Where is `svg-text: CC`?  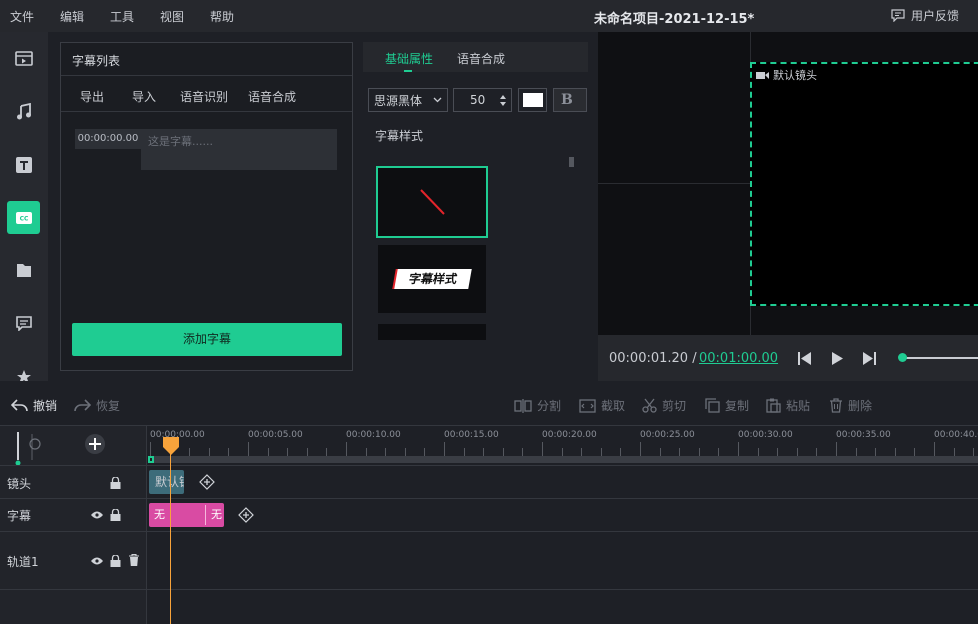
svg-text: CC is located at coordinates (23, 218).